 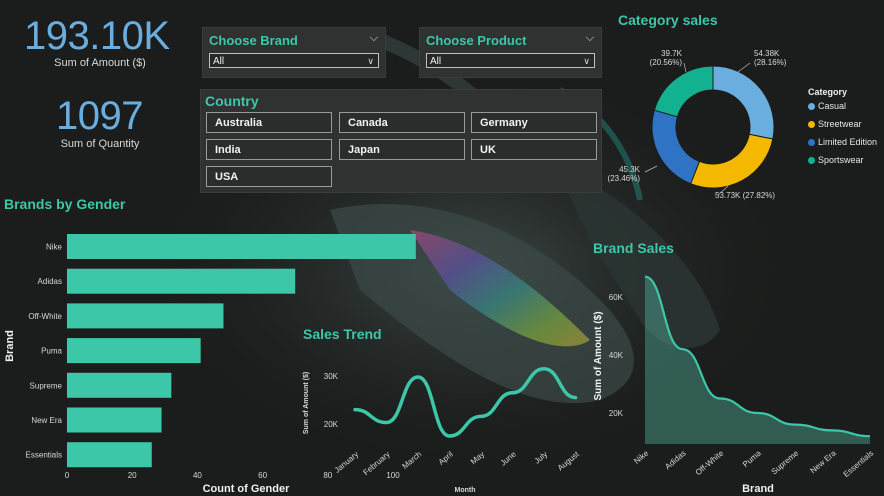 I want to click on bar-puma, so click(x=134, y=351).